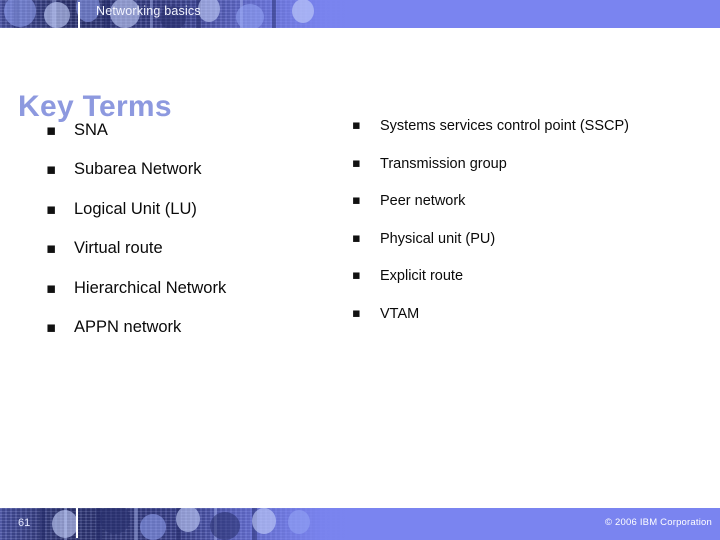 Image resolution: width=720 pixels, height=540 pixels. I want to click on list-item: ▪ Hierarchical Network, so click(196, 288).